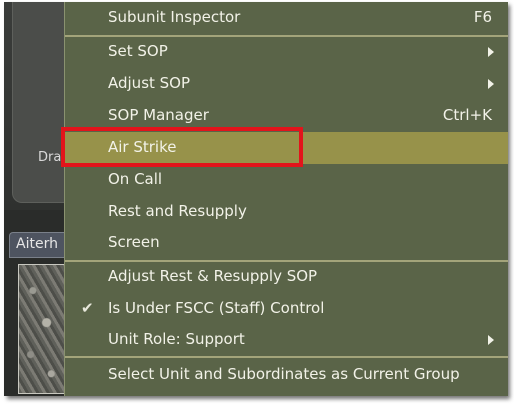 Image resolution: width=514 pixels, height=404 pixels. I want to click on menu-item-label: Screen, so click(134, 242).